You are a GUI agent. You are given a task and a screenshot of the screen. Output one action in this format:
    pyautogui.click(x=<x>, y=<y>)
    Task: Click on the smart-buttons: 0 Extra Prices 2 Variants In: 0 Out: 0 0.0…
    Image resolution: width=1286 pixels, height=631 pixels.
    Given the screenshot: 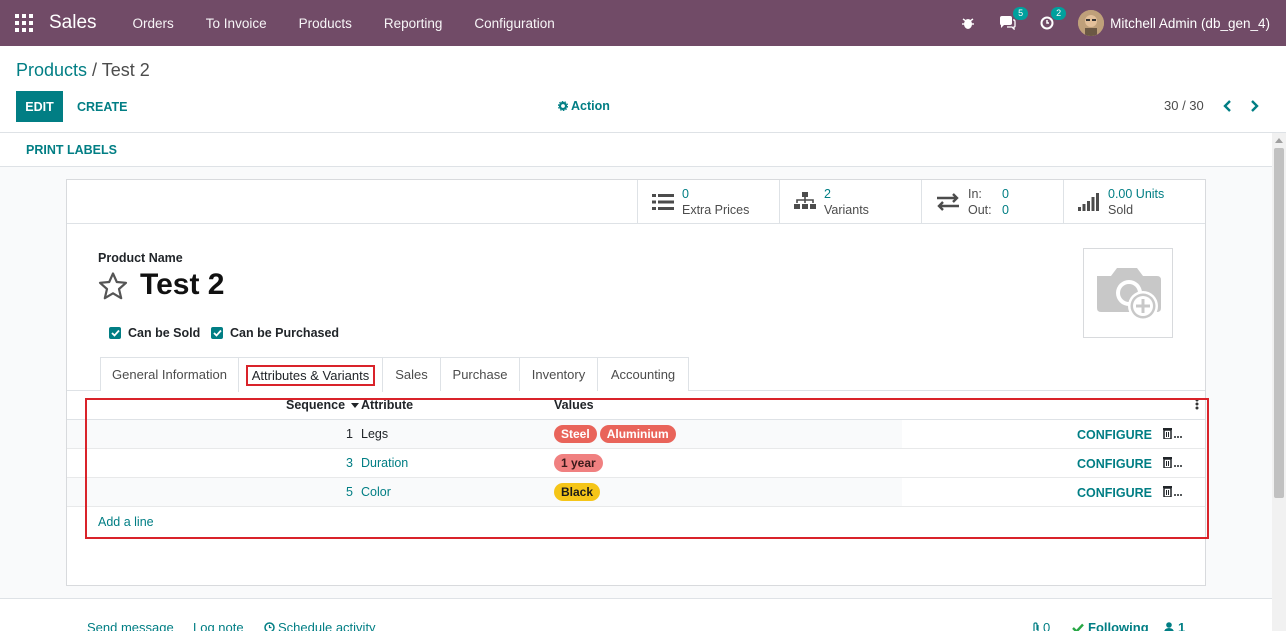 What is the action you would take?
    pyautogui.click(x=636, y=202)
    